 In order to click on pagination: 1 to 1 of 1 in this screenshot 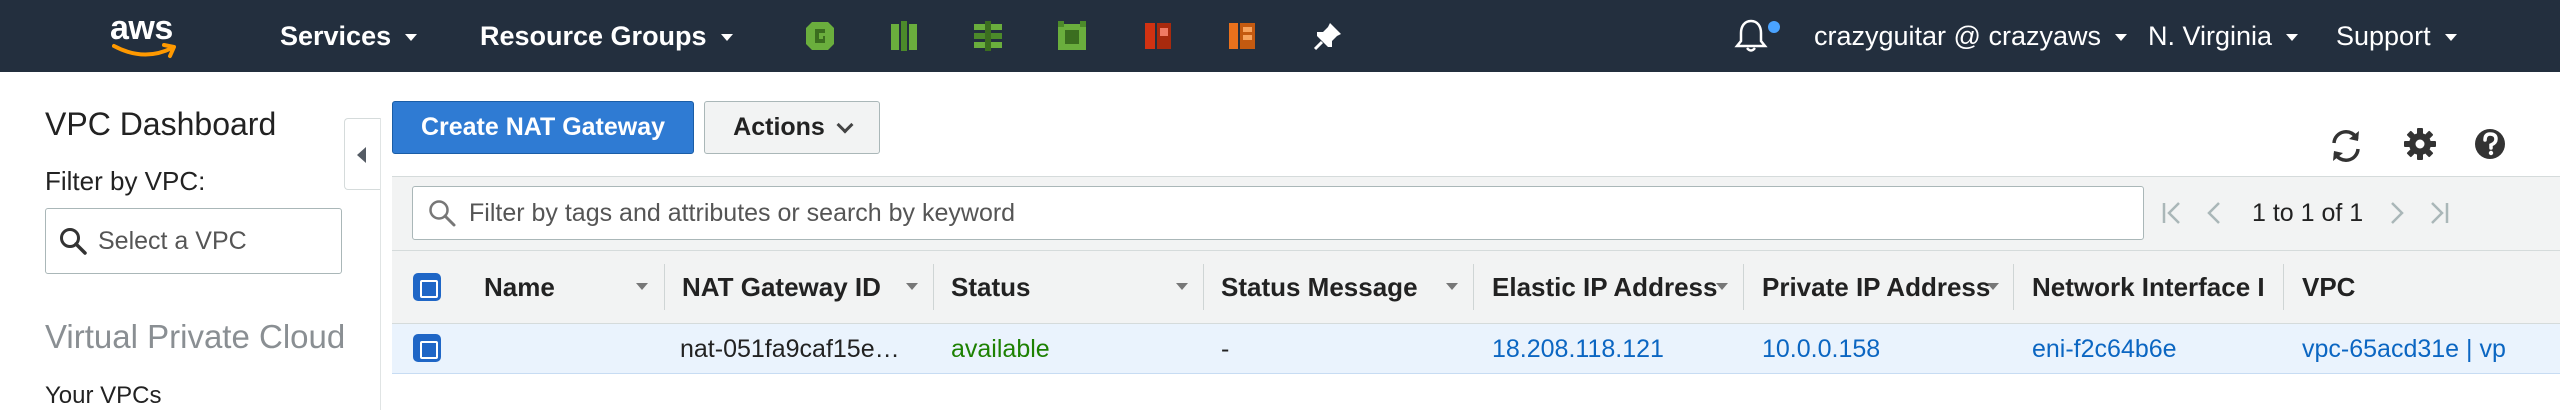, I will do `click(2314, 213)`.